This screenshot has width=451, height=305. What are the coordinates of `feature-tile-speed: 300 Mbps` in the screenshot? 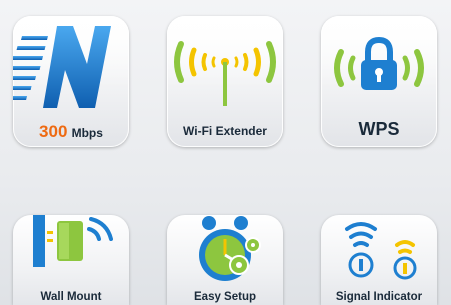 It's located at (71, 81).